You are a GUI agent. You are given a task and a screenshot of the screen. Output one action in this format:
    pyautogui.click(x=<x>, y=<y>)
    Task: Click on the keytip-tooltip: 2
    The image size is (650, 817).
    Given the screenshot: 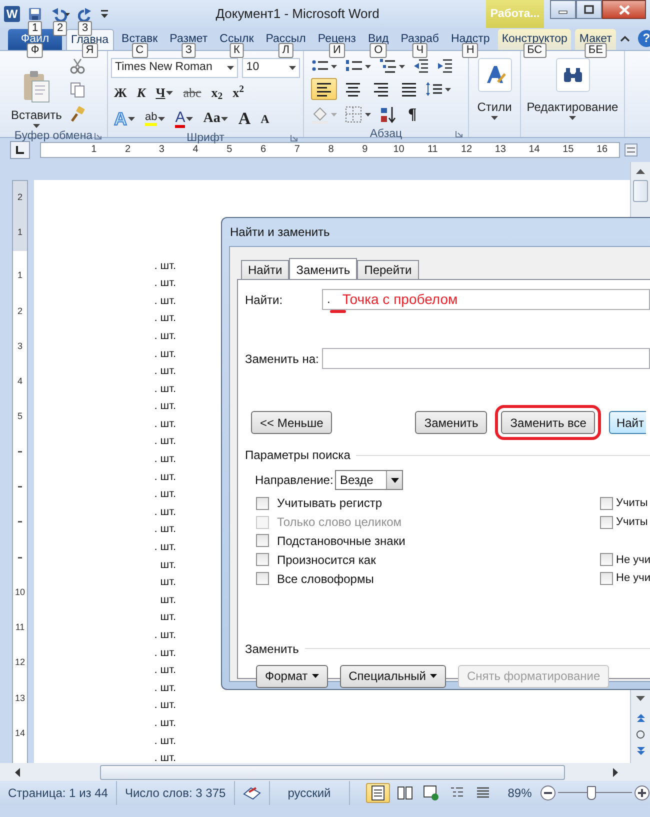 What is the action you would take?
    pyautogui.click(x=60, y=28)
    